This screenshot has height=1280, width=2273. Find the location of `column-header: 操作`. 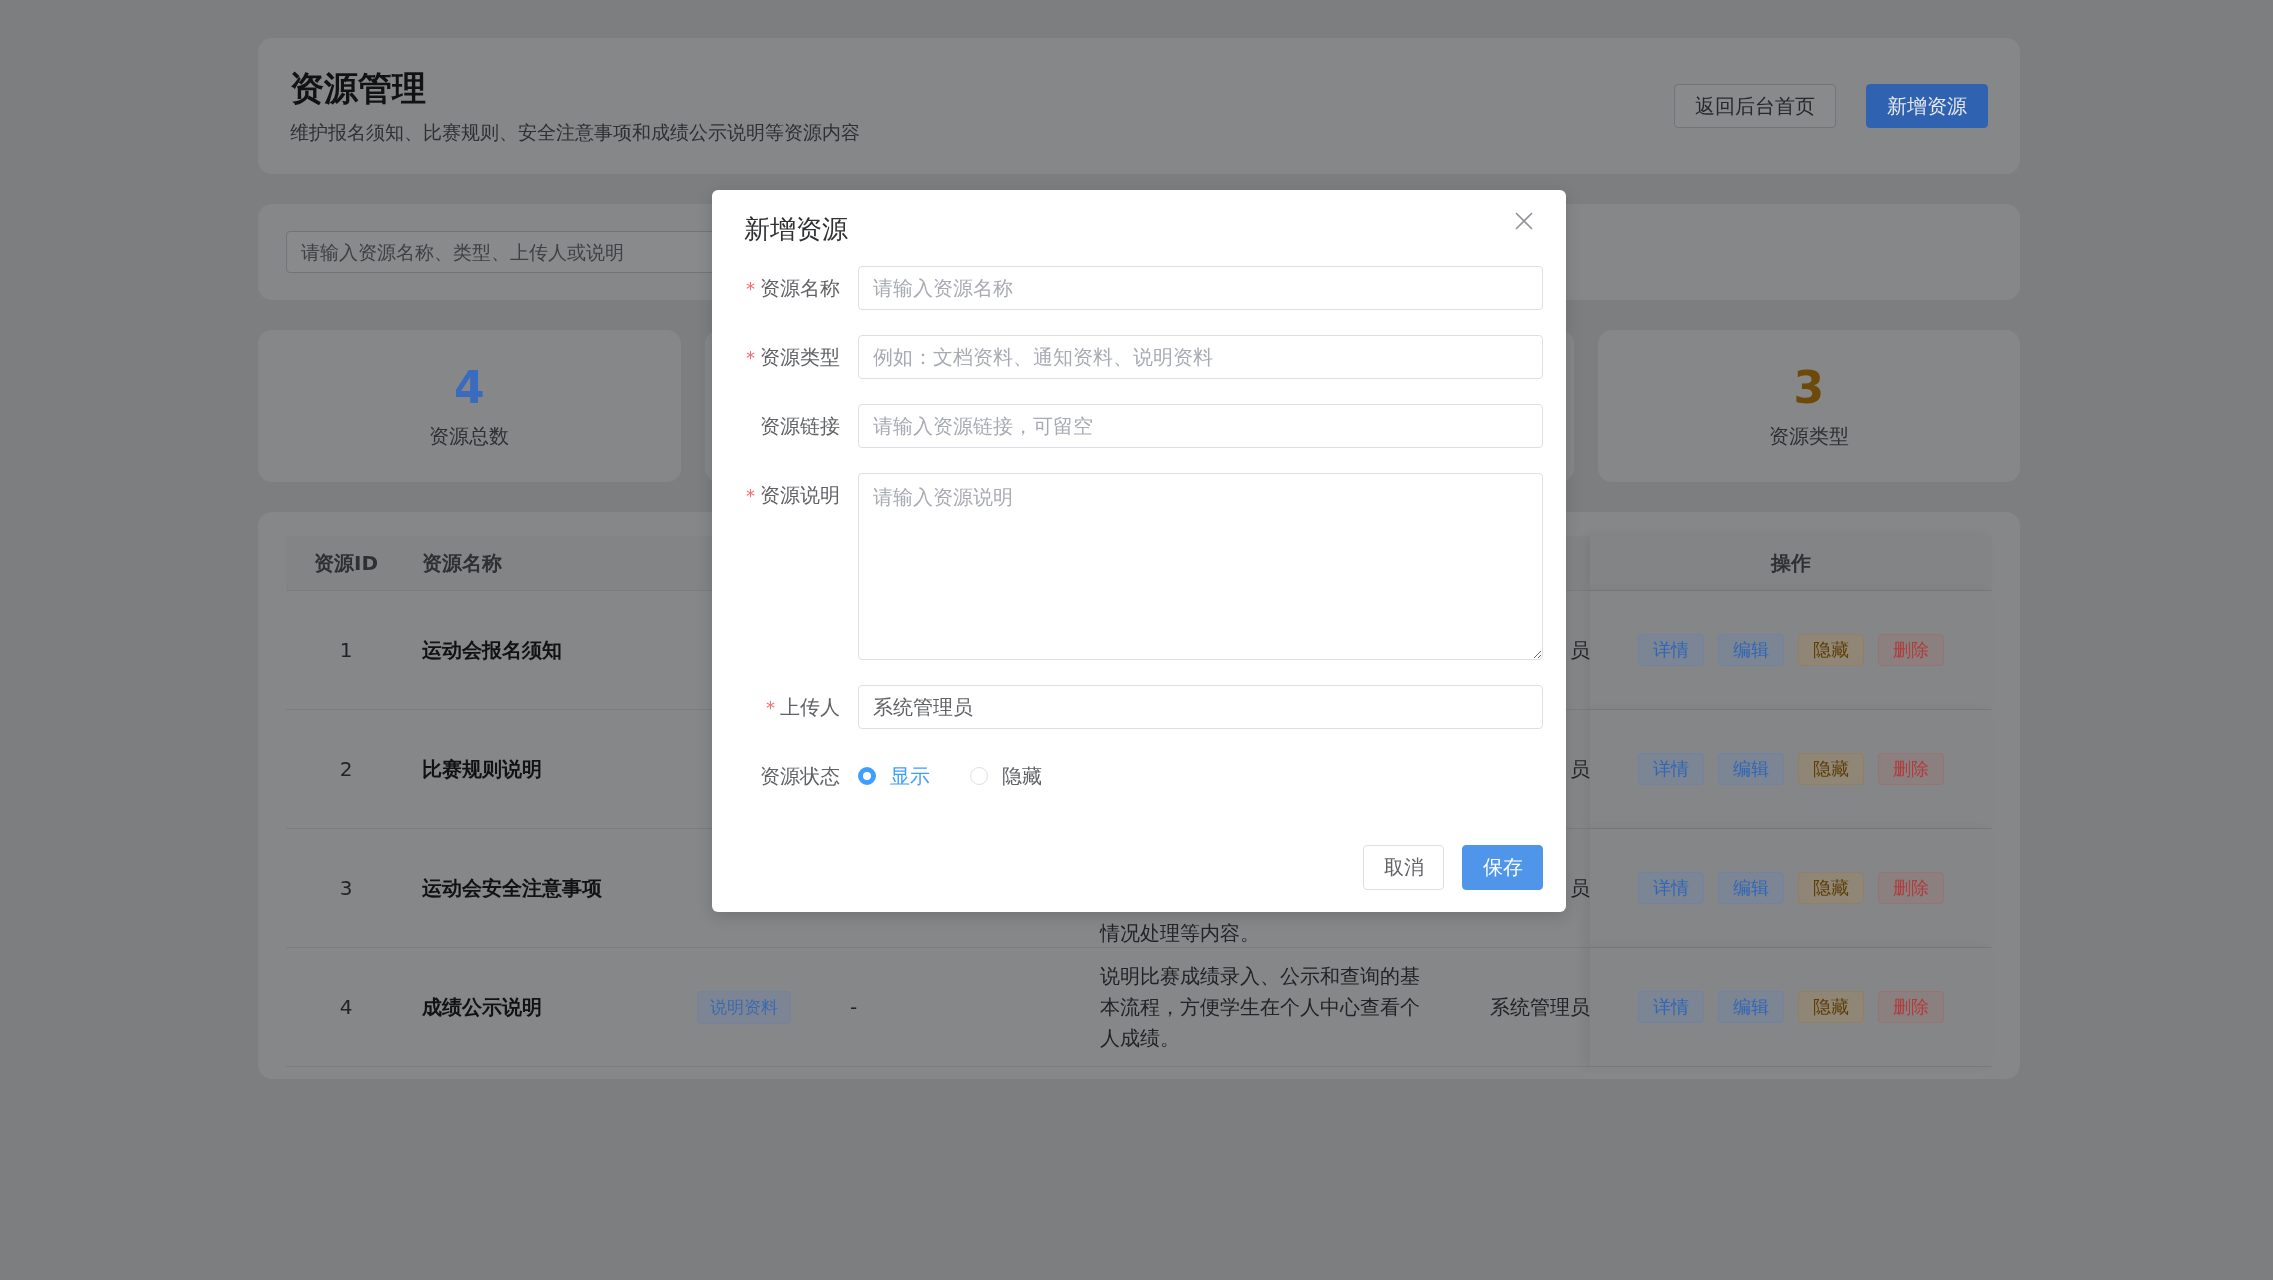

column-header: 操作 is located at coordinates (1791, 563).